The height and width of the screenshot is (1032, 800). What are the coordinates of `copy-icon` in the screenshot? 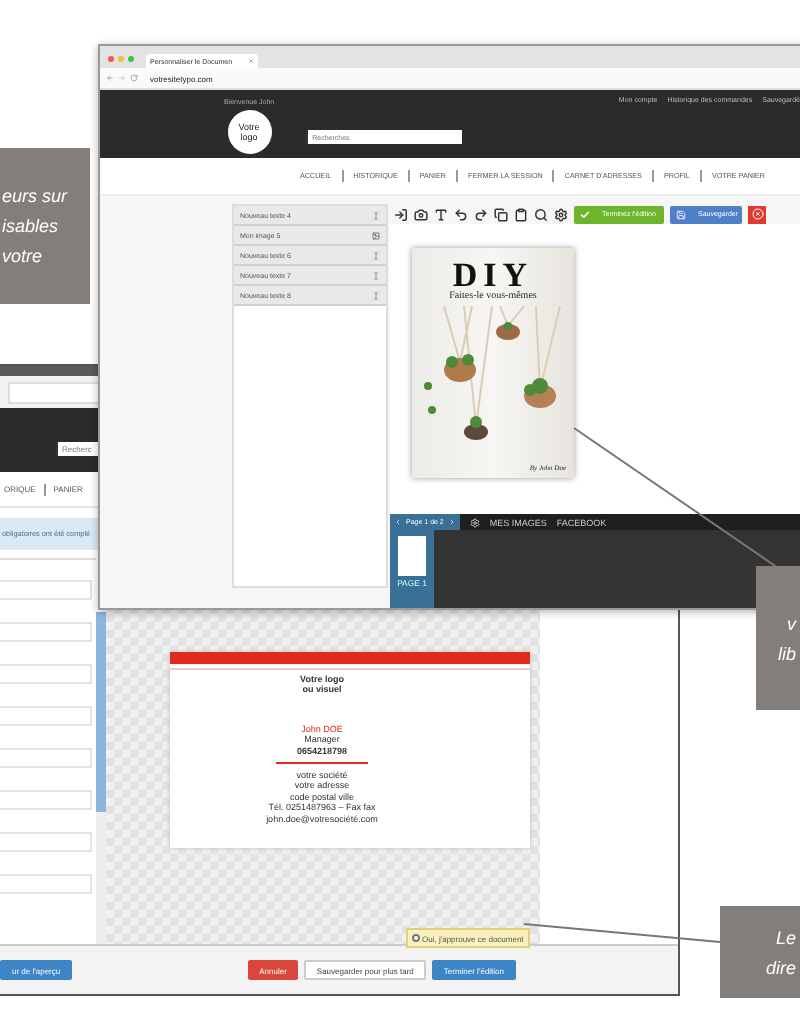 It's located at (501, 214).